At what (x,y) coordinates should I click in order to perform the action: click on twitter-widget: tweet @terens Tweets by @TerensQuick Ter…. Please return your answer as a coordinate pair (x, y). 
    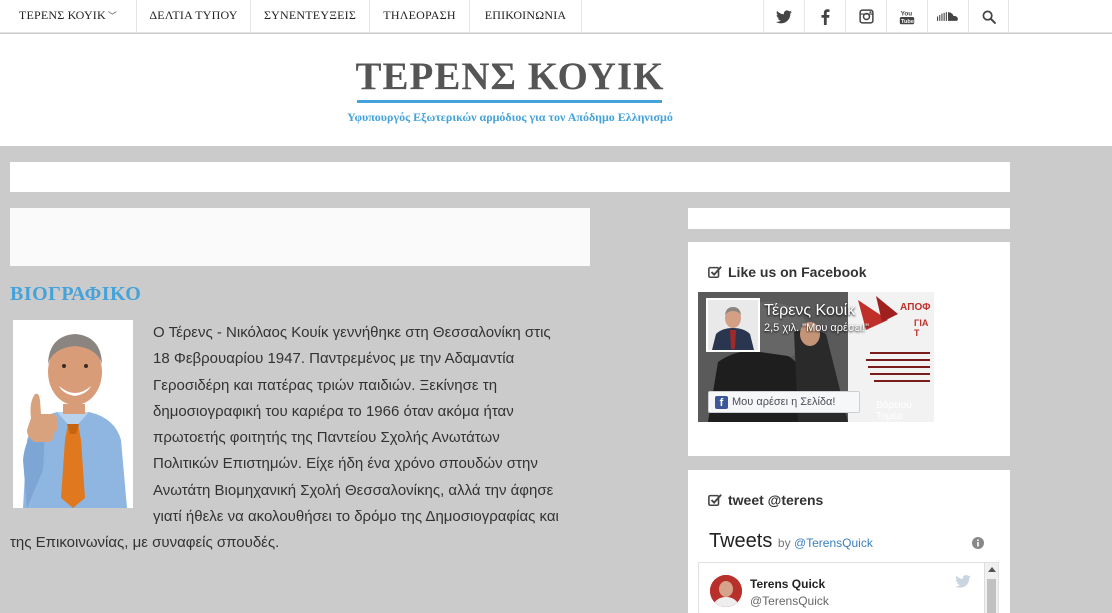
    Looking at the image, I should click on (849, 541).